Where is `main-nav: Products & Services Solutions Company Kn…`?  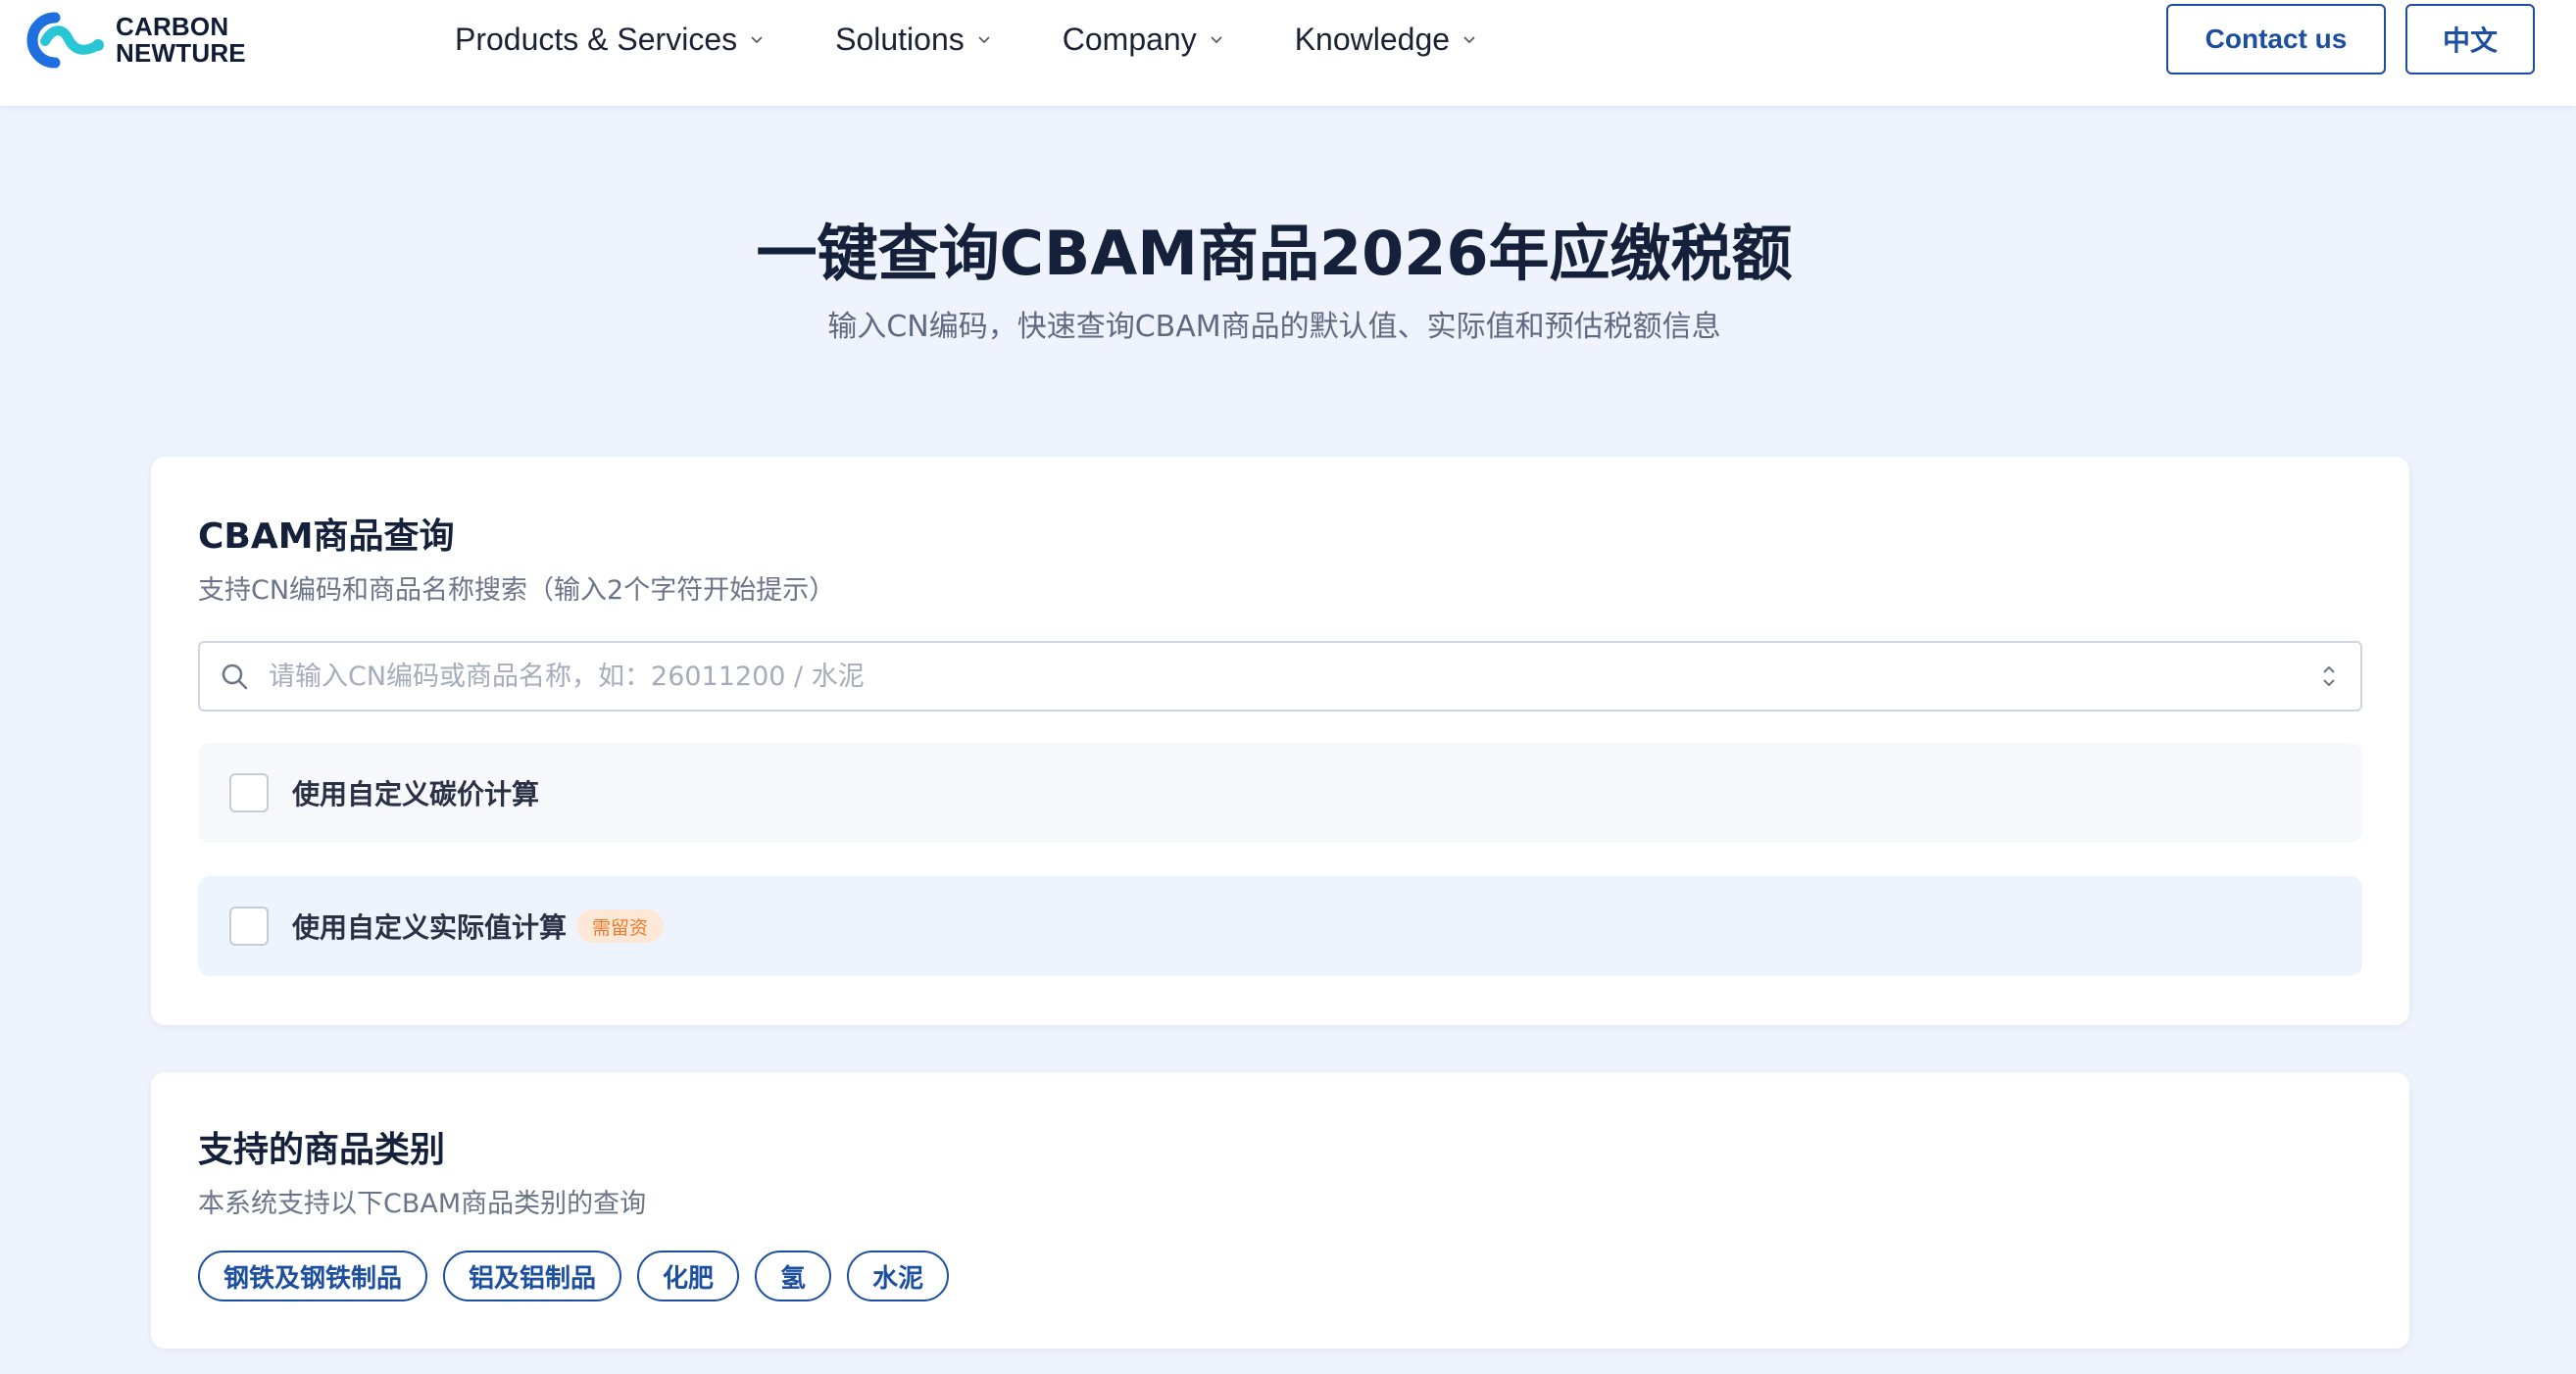
main-nav: Products & Services Solutions Company Kn… is located at coordinates (1001, 39).